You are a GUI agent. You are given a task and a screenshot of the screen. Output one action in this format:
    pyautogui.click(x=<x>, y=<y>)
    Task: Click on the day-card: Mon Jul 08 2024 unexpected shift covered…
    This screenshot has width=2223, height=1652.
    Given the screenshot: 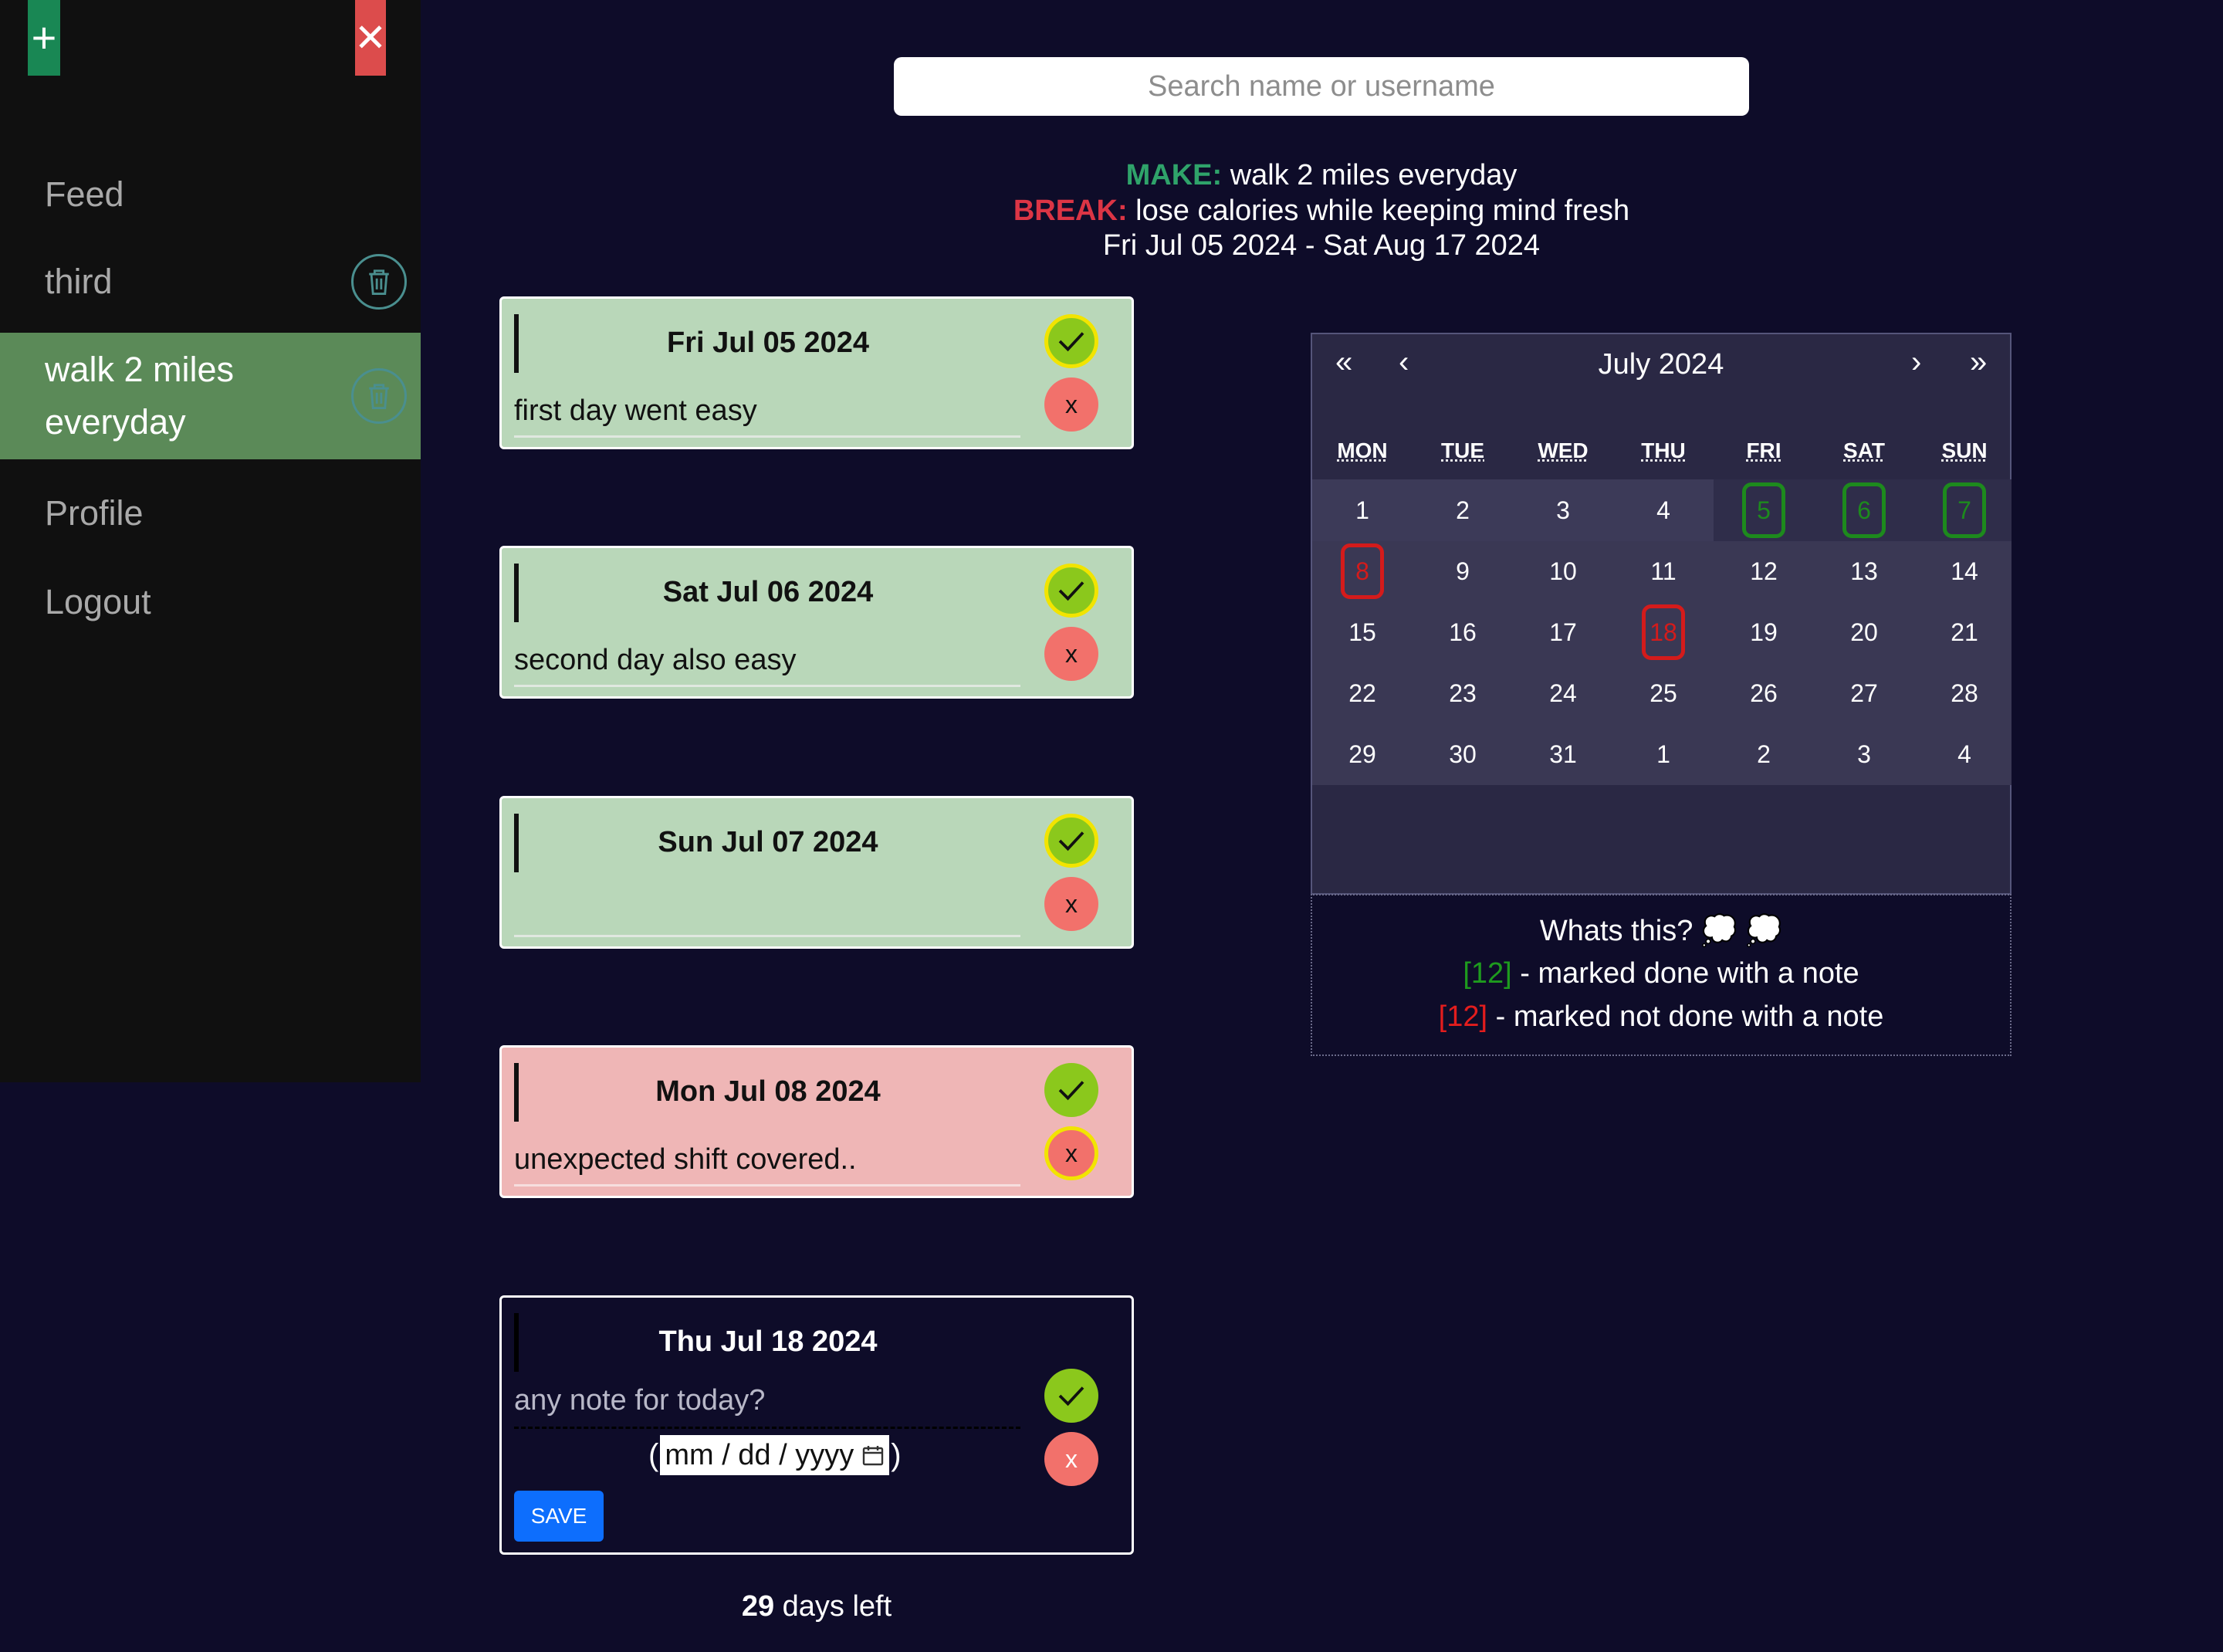 What is the action you would take?
    pyautogui.click(x=816, y=1121)
    